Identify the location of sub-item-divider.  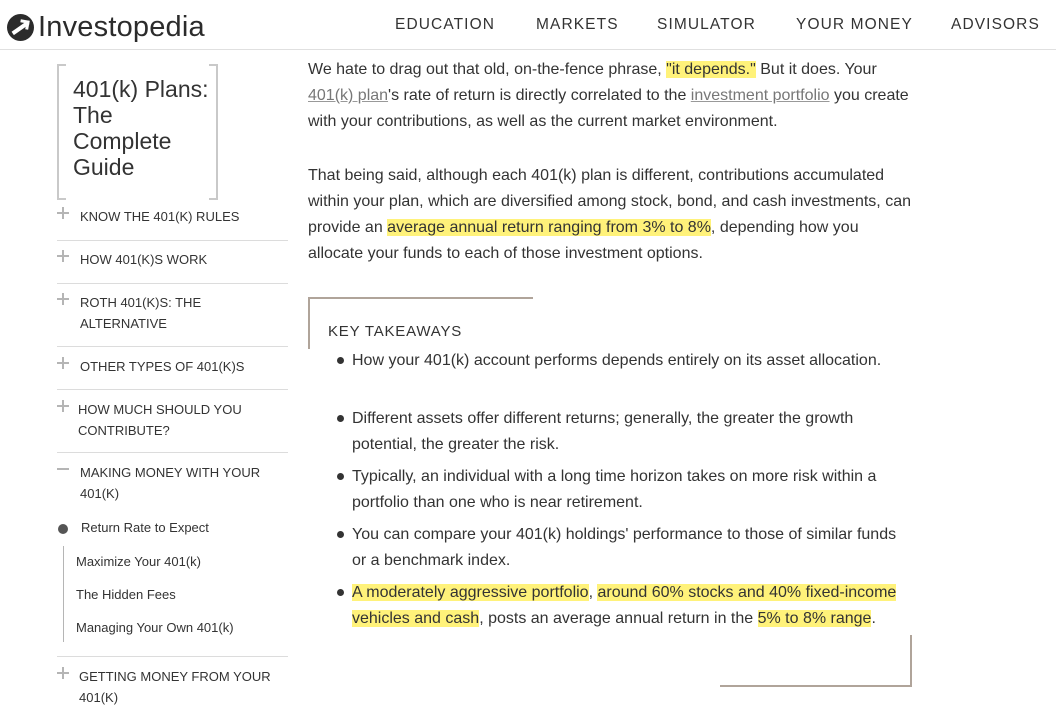
(63, 594).